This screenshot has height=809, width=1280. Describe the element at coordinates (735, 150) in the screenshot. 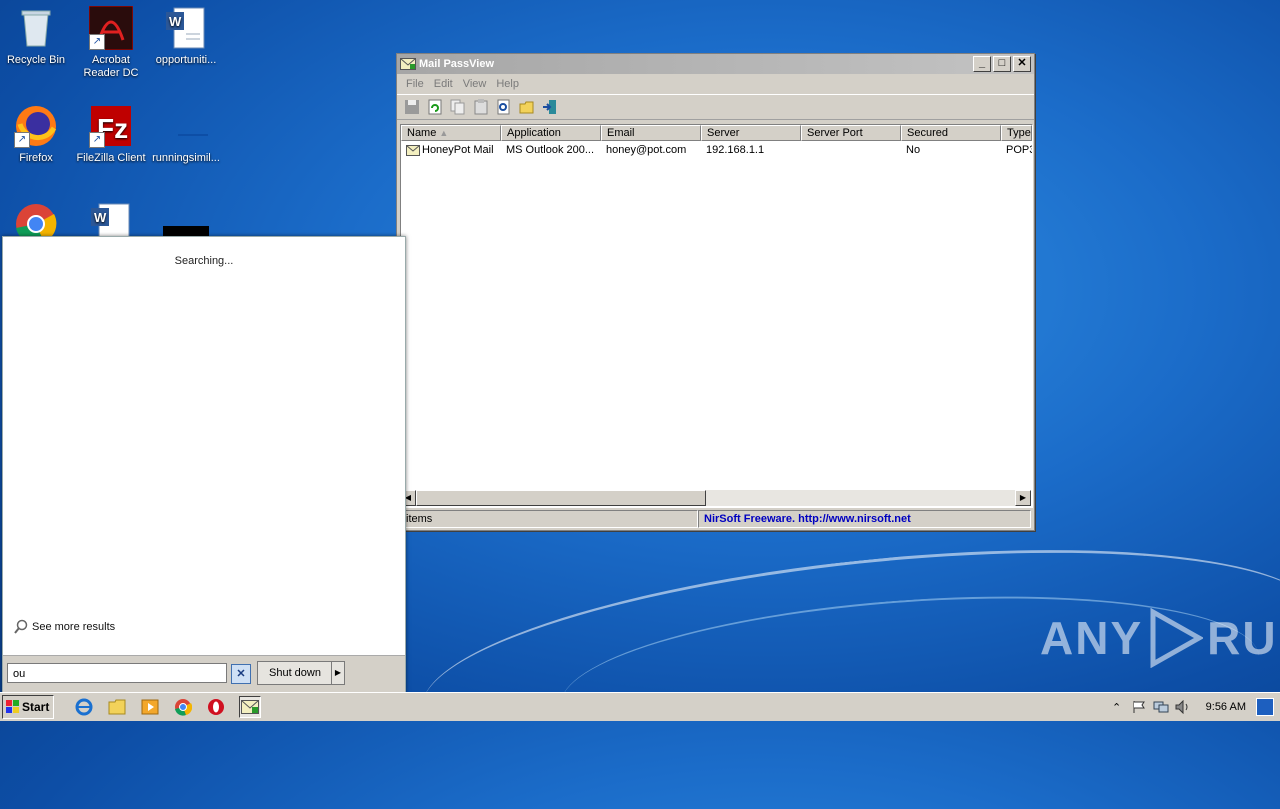

I see `cell-server: 192.168.1.1` at that location.